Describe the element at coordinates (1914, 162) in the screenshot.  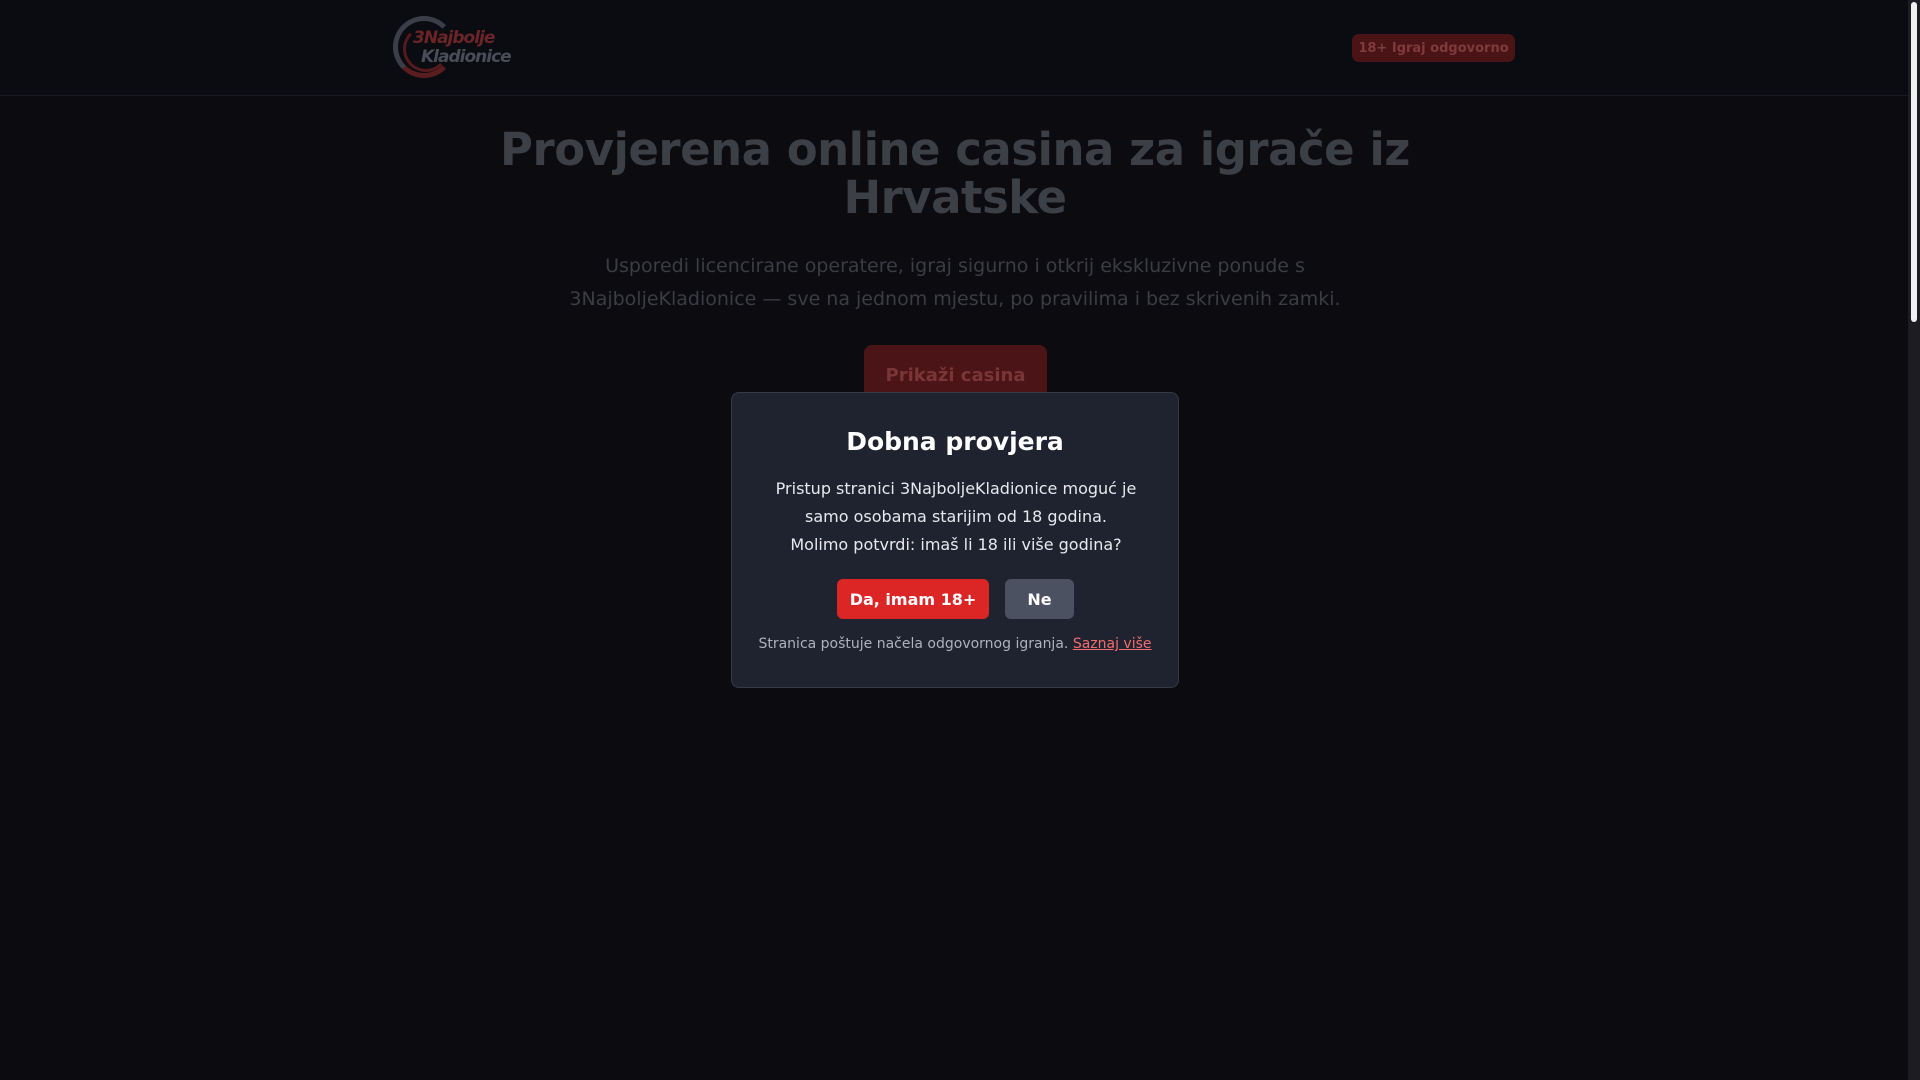
I see `scrollbar-thumb` at that location.